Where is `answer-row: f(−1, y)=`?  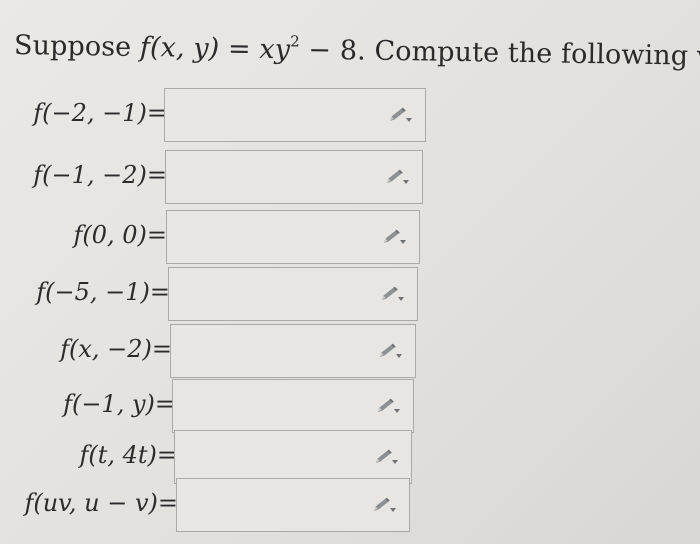 answer-row: f(−1, y)= is located at coordinates (215, 406).